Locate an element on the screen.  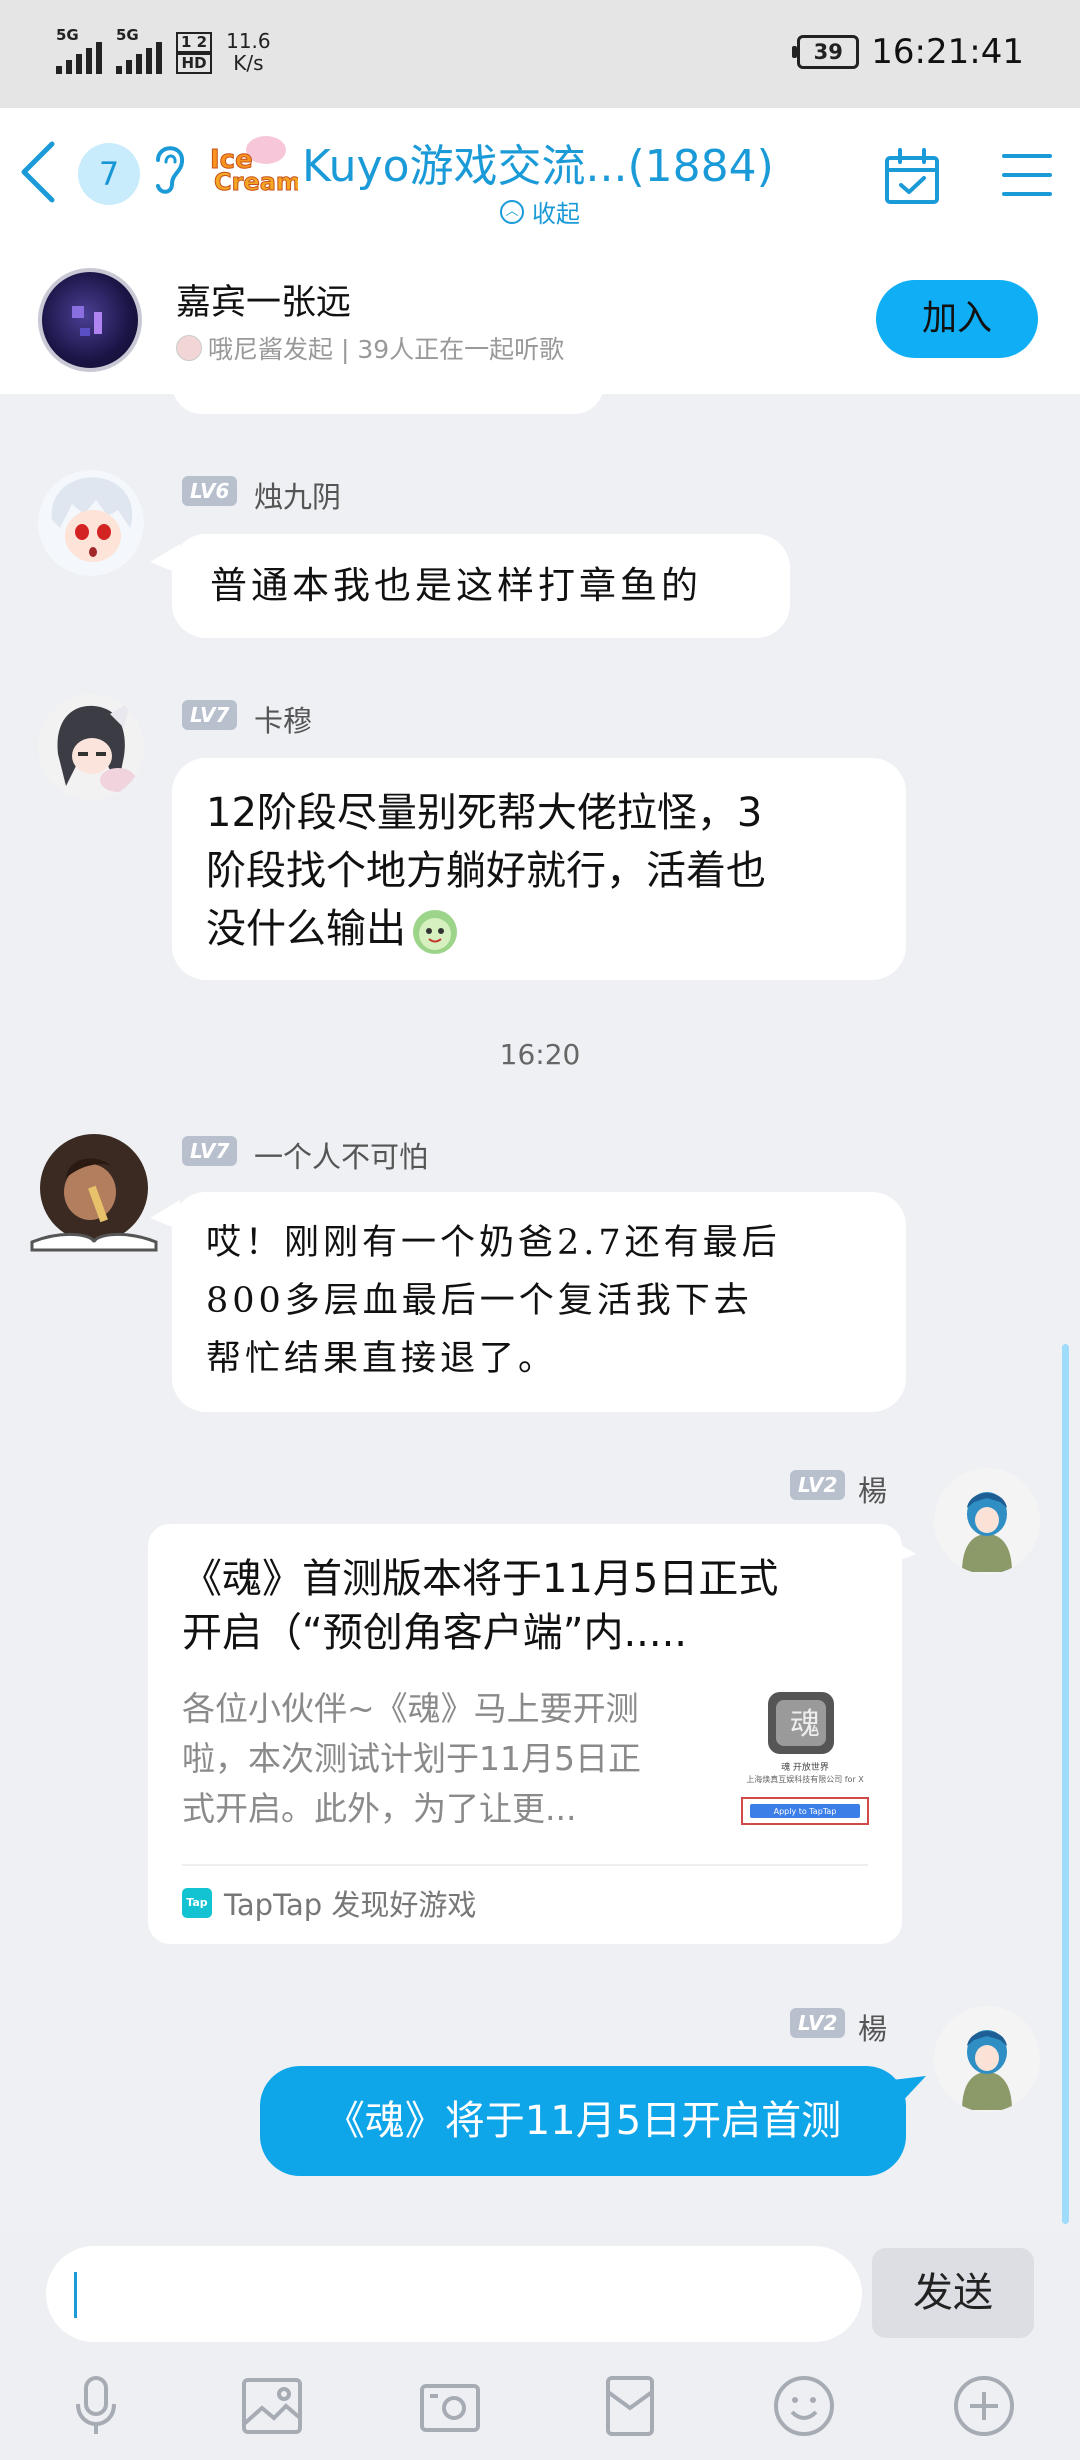
card-divider is located at coordinates (525, 1865).